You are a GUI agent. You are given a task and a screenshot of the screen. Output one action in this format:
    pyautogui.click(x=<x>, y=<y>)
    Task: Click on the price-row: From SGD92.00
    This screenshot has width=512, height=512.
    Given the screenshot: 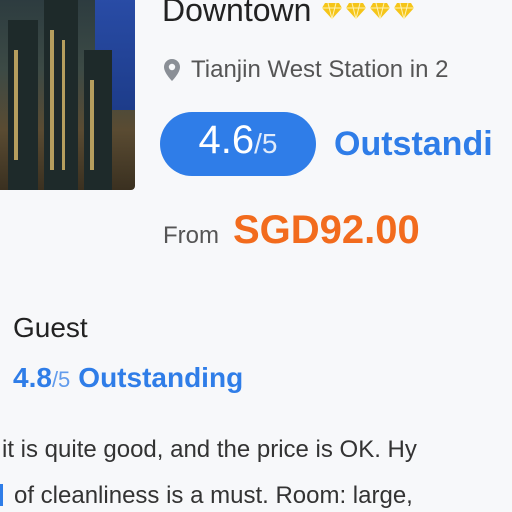 What is the action you would take?
    pyautogui.click(x=291, y=230)
    